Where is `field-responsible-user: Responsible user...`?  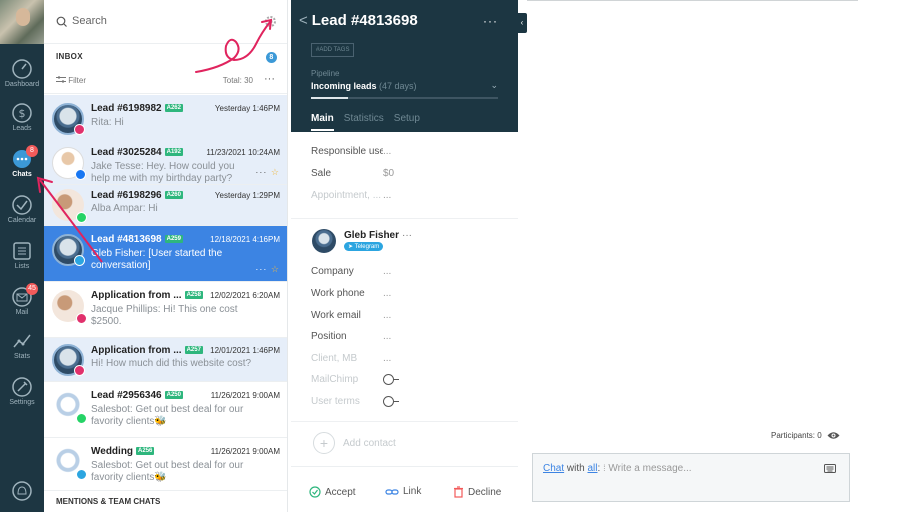 field-responsible-user: Responsible user... is located at coordinates (351, 151).